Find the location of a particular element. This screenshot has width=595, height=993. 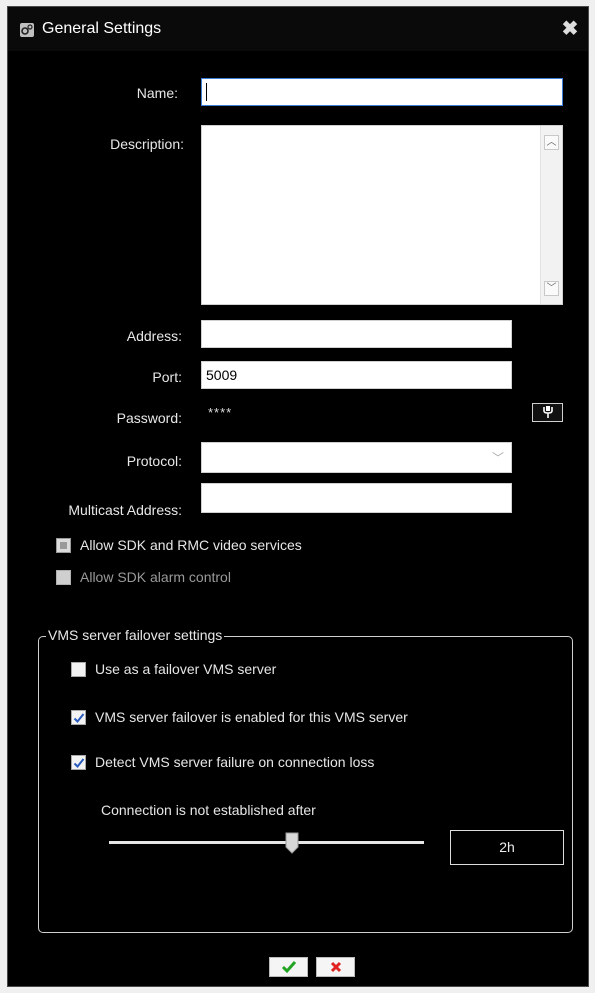

dialog-title: General Settings is located at coordinates (102, 28).